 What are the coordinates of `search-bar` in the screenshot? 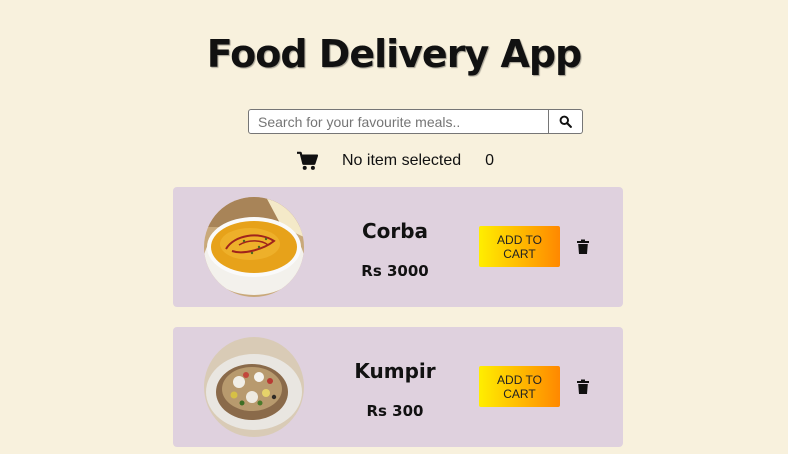 It's located at (415, 121).